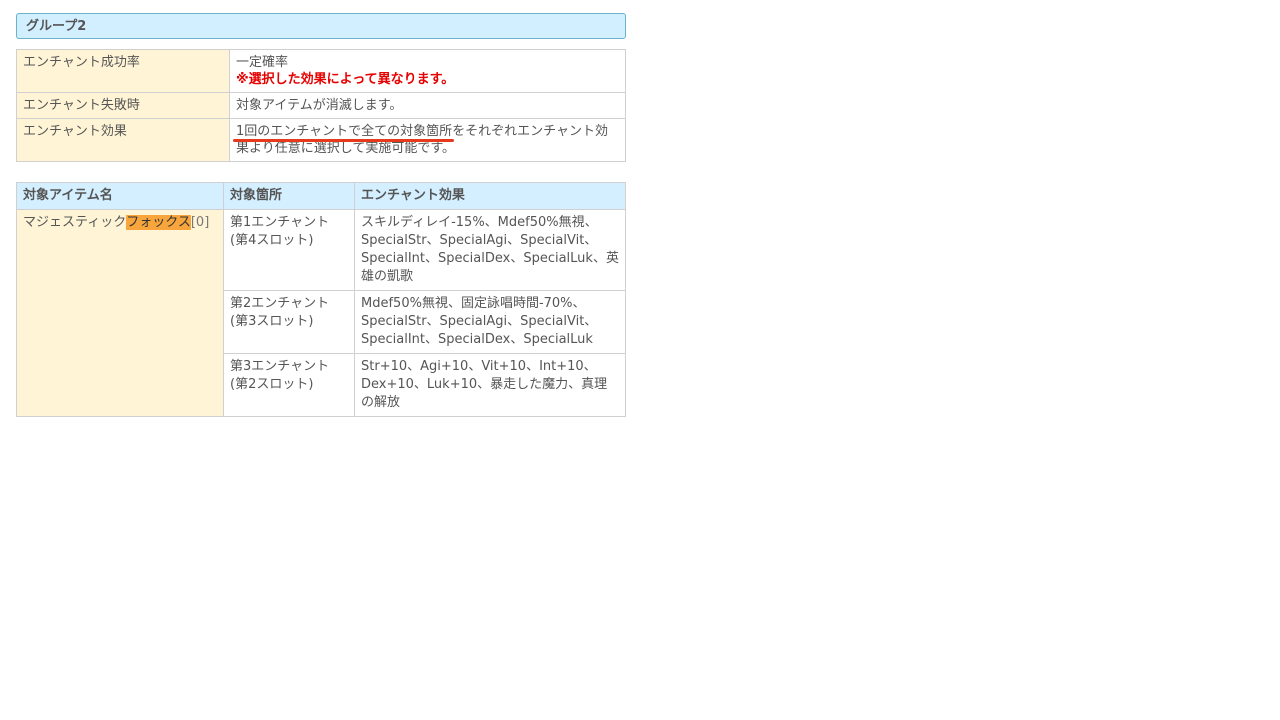 The height and width of the screenshot is (720, 1280). Describe the element at coordinates (280, 303) in the screenshot. I see `slot-enchant-label: 第2エンチャント` at that location.